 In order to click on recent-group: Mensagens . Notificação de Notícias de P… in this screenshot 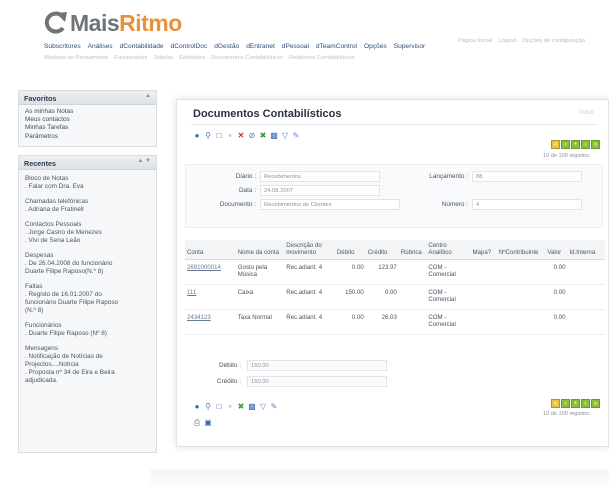, I will do `click(70, 364)`.